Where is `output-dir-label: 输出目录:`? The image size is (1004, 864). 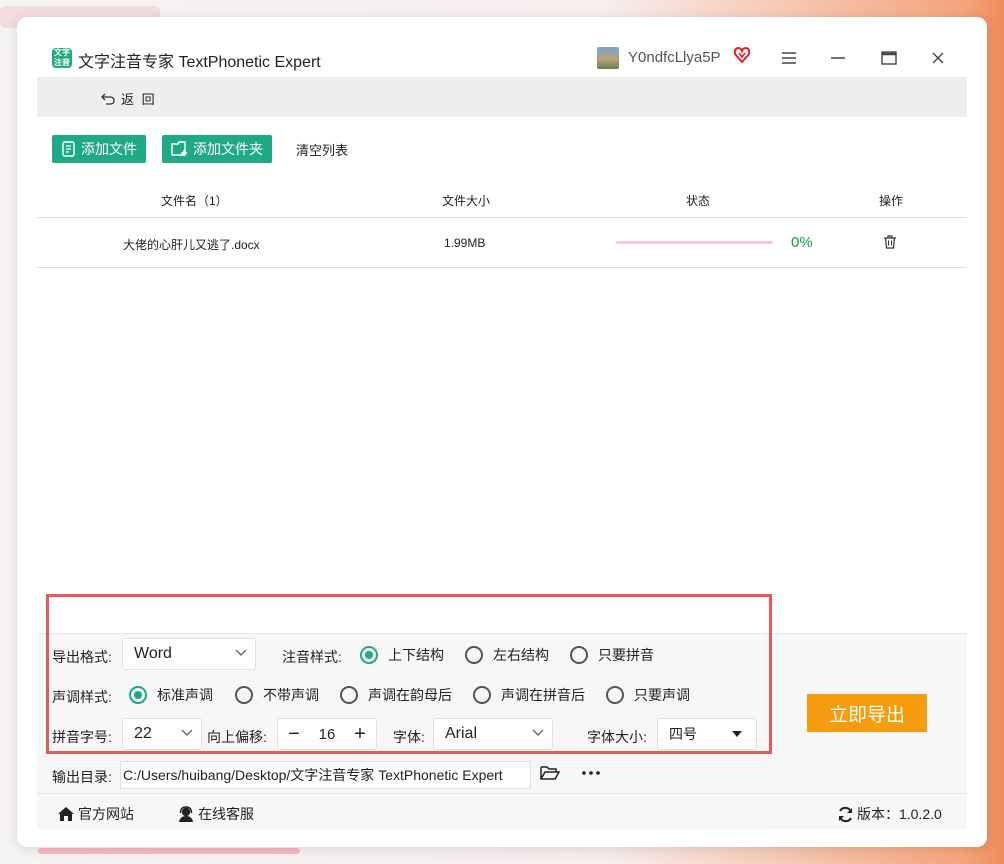 output-dir-label: 输出目录: is located at coordinates (82, 777).